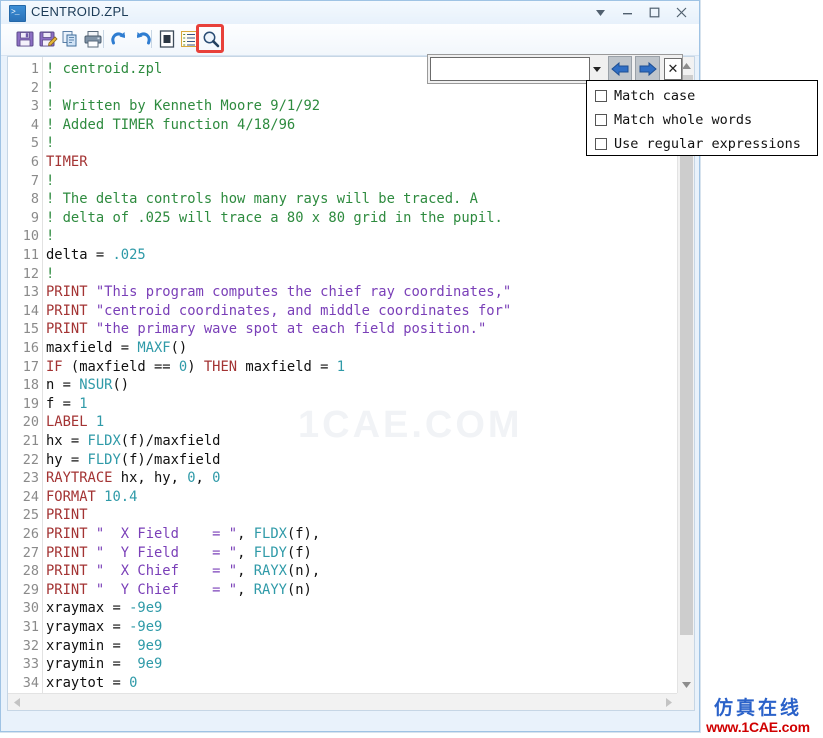 Image resolution: width=823 pixels, height=738 pixels. Describe the element at coordinates (600, 13) in the screenshot. I see `titlebar-dropdown-button` at that location.